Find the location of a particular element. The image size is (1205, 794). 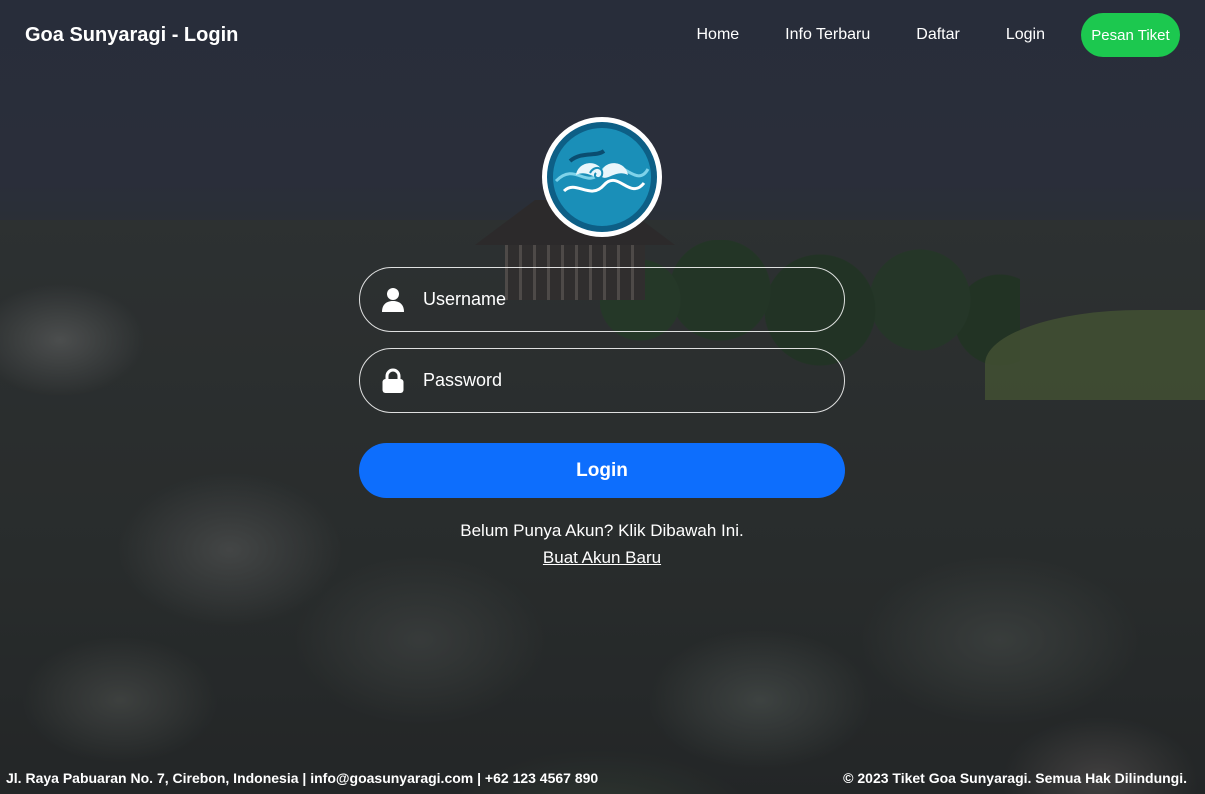

signup-link-container: Buat Akun Baru is located at coordinates (602, 558).